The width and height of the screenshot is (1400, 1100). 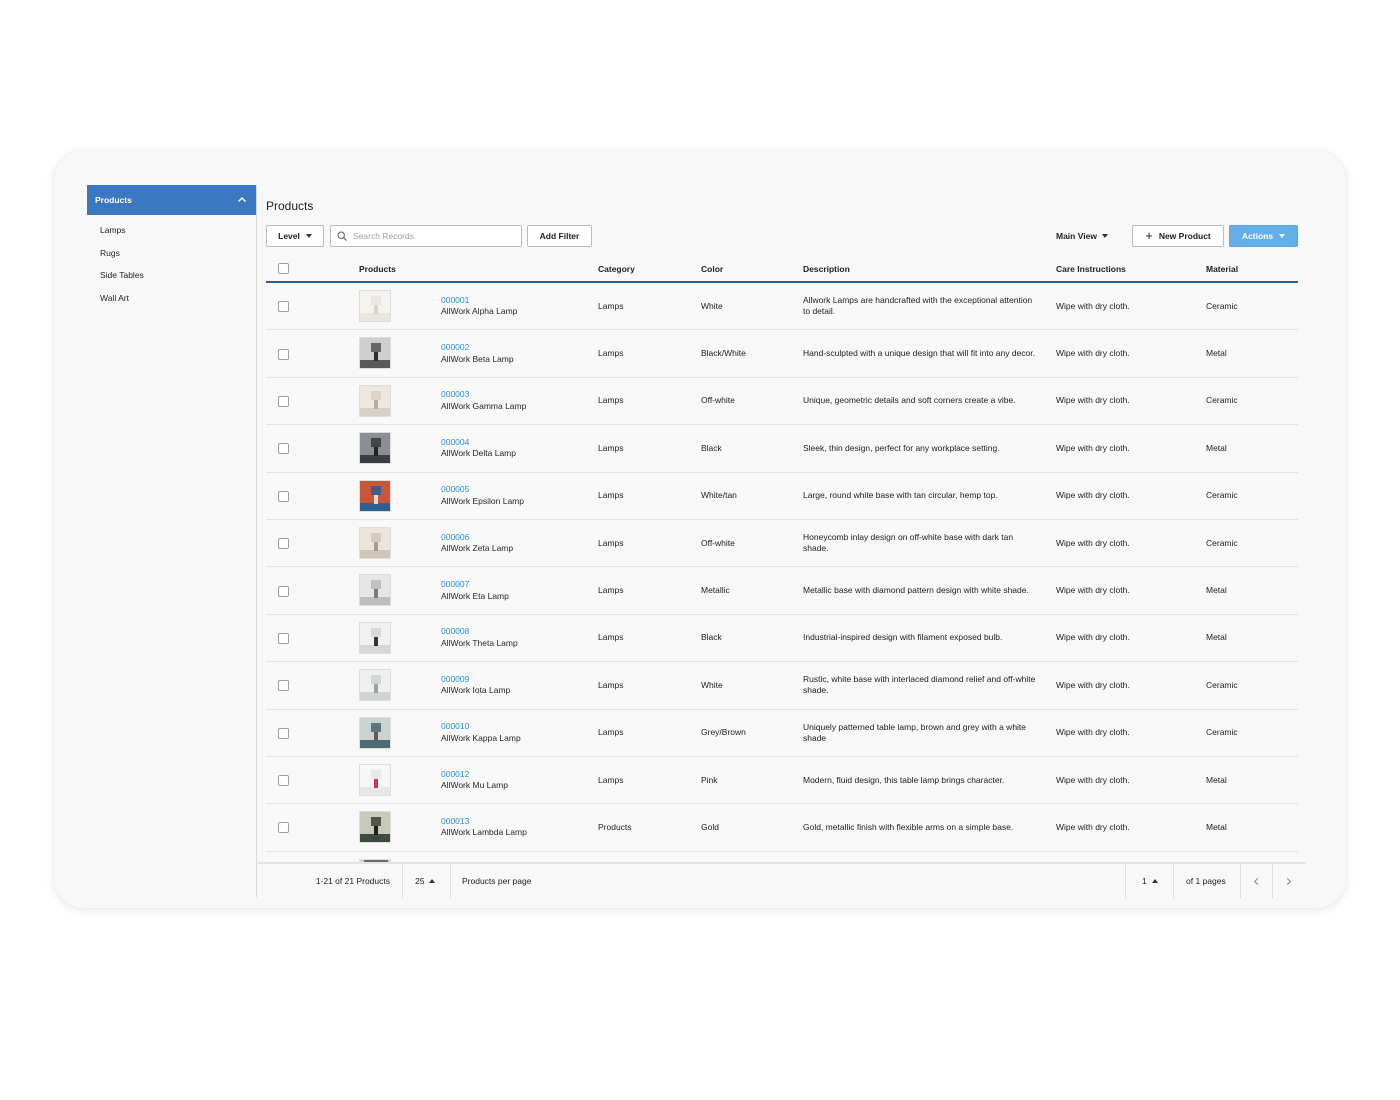 What do you see at coordinates (1082, 236) in the screenshot?
I see `main-view-dropdown: Main View` at bounding box center [1082, 236].